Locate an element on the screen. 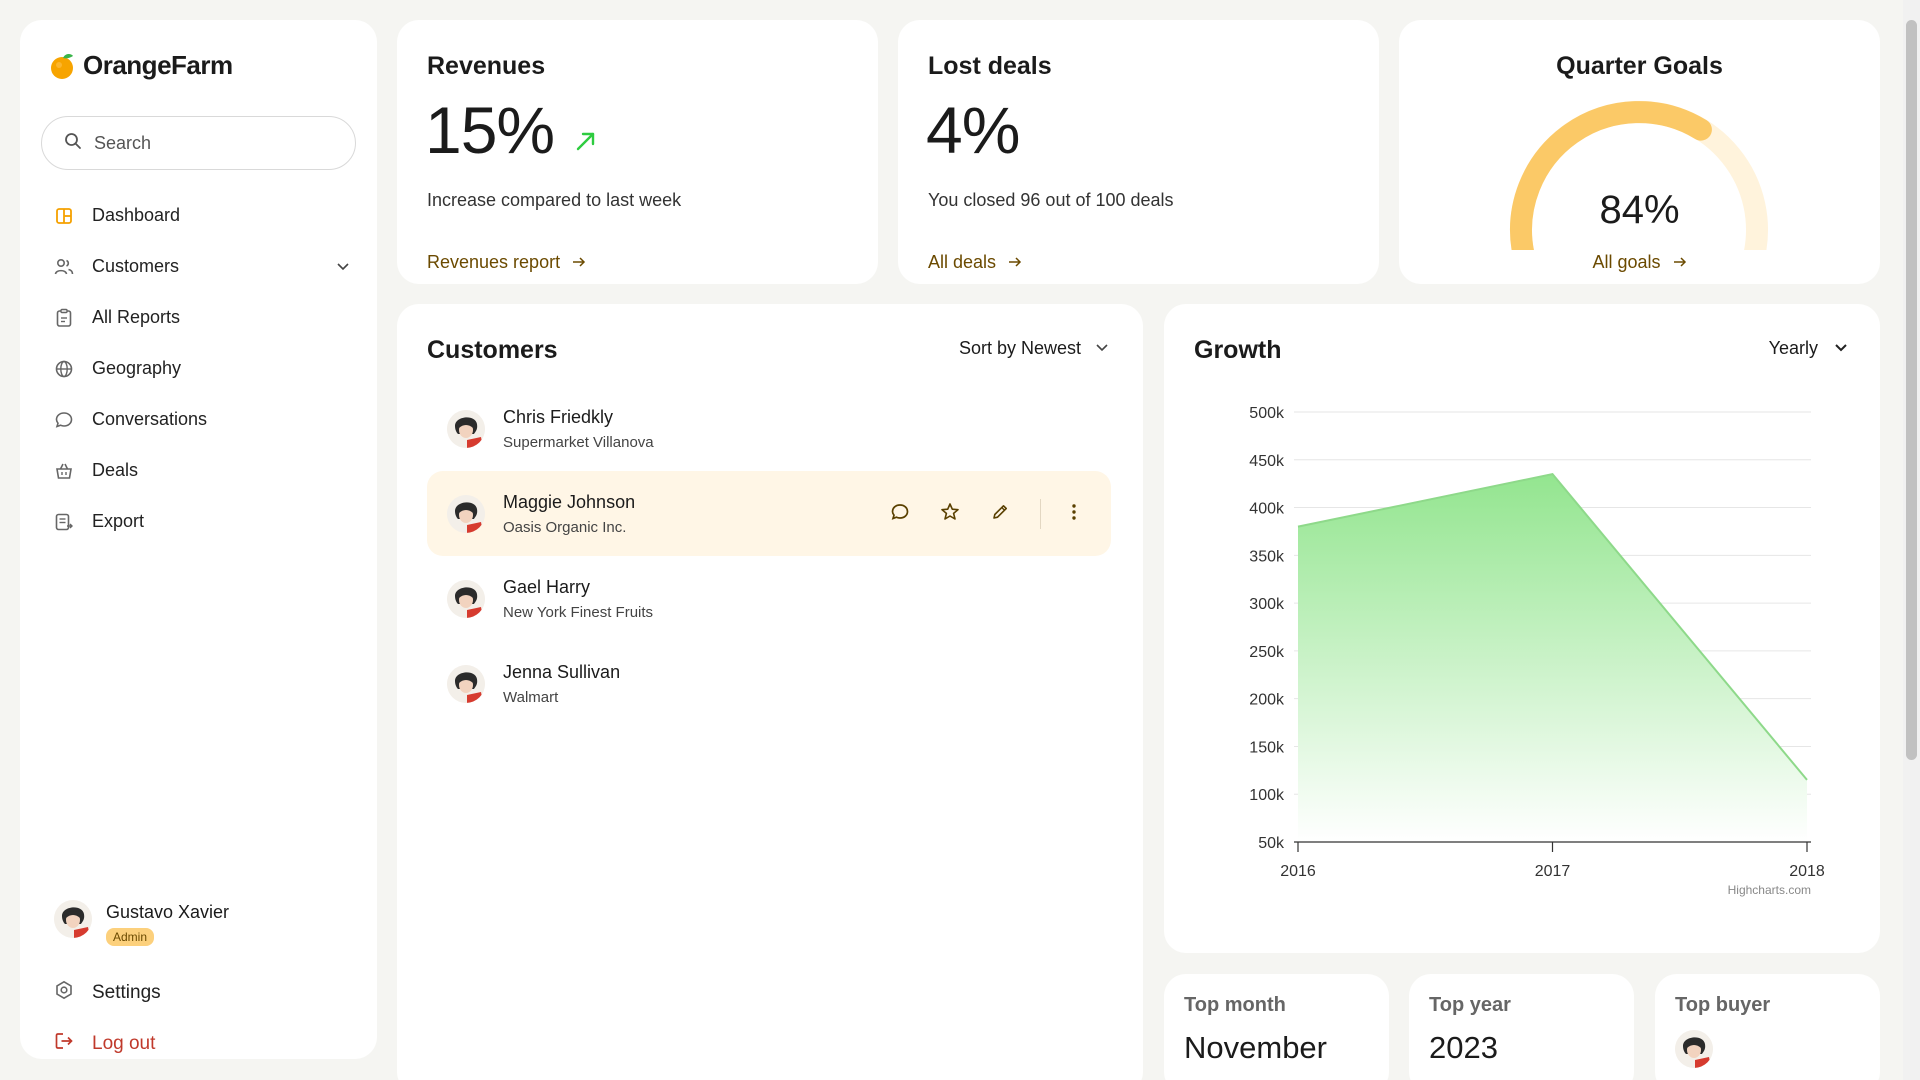 The height and width of the screenshot is (1080, 1920). customer-company: Oasis Organic Inc. is located at coordinates (565, 527).